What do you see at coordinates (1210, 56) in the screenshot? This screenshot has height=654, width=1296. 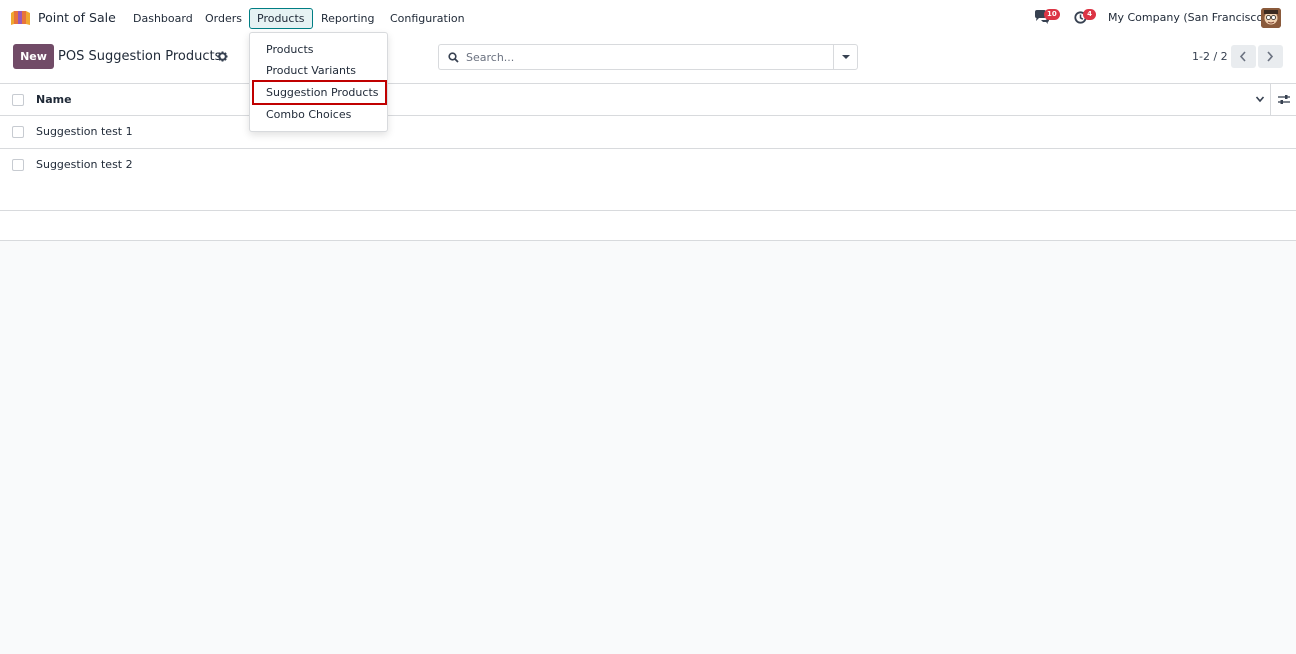 I see `pager-value: 1-2 / 2` at bounding box center [1210, 56].